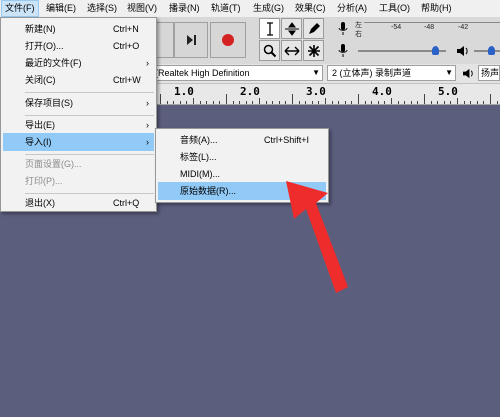 This screenshot has width=500, height=417. I want to click on playback-volume-thumb, so click(491, 50).